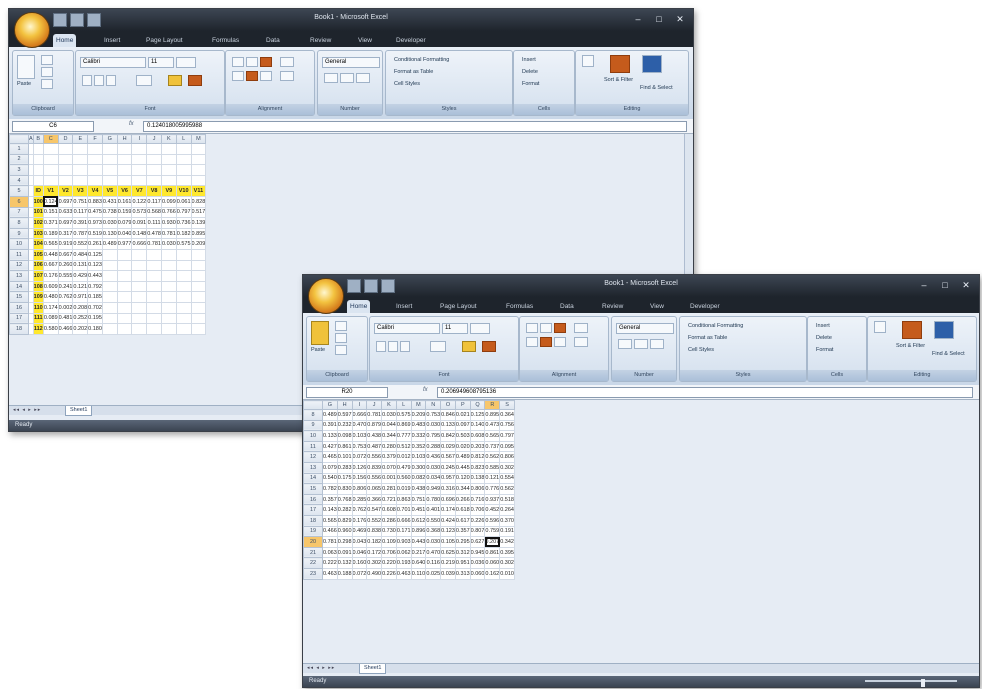  I want to click on cell: V11, so click(198, 191).